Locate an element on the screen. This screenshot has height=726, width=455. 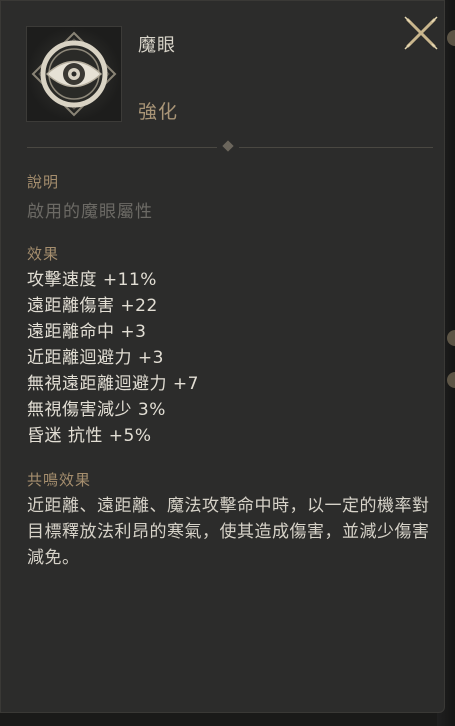
description-text: 啟用的魔眼屬性 is located at coordinates (90, 212).